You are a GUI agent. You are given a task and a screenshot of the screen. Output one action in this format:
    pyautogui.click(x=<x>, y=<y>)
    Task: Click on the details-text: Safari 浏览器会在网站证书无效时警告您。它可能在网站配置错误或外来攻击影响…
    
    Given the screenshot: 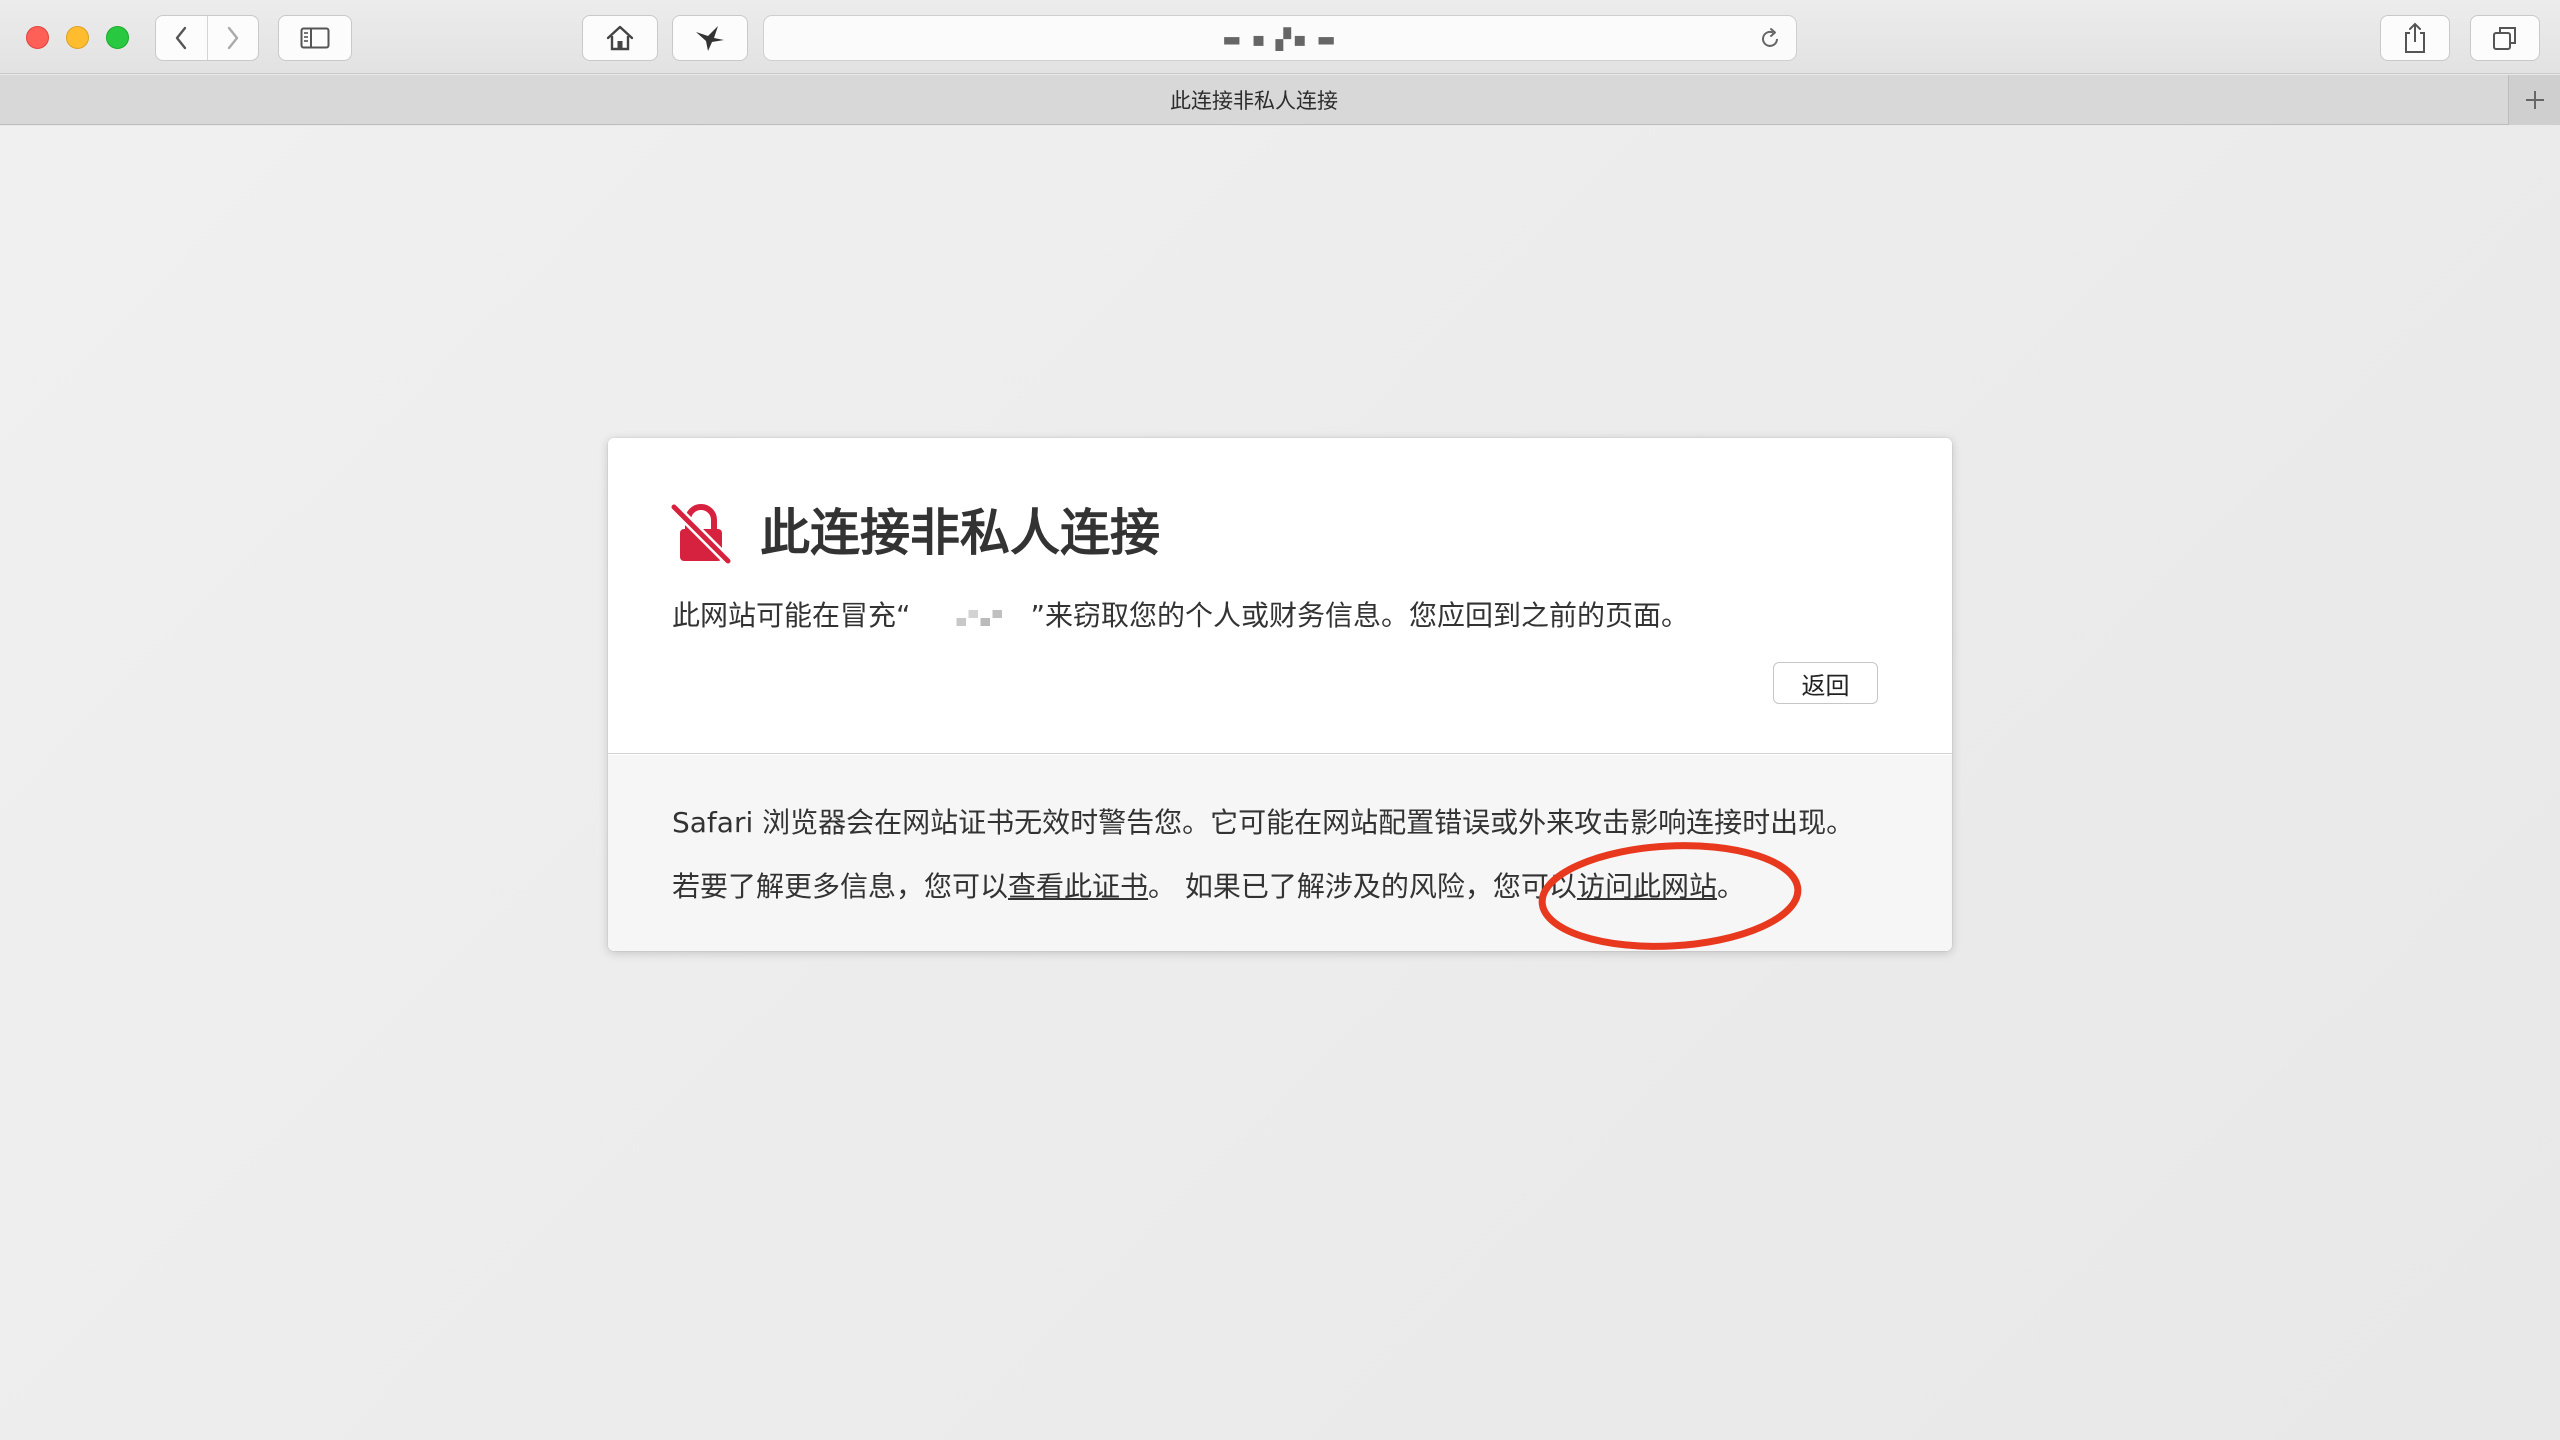 What is the action you would take?
    pyautogui.click(x=1263, y=822)
    